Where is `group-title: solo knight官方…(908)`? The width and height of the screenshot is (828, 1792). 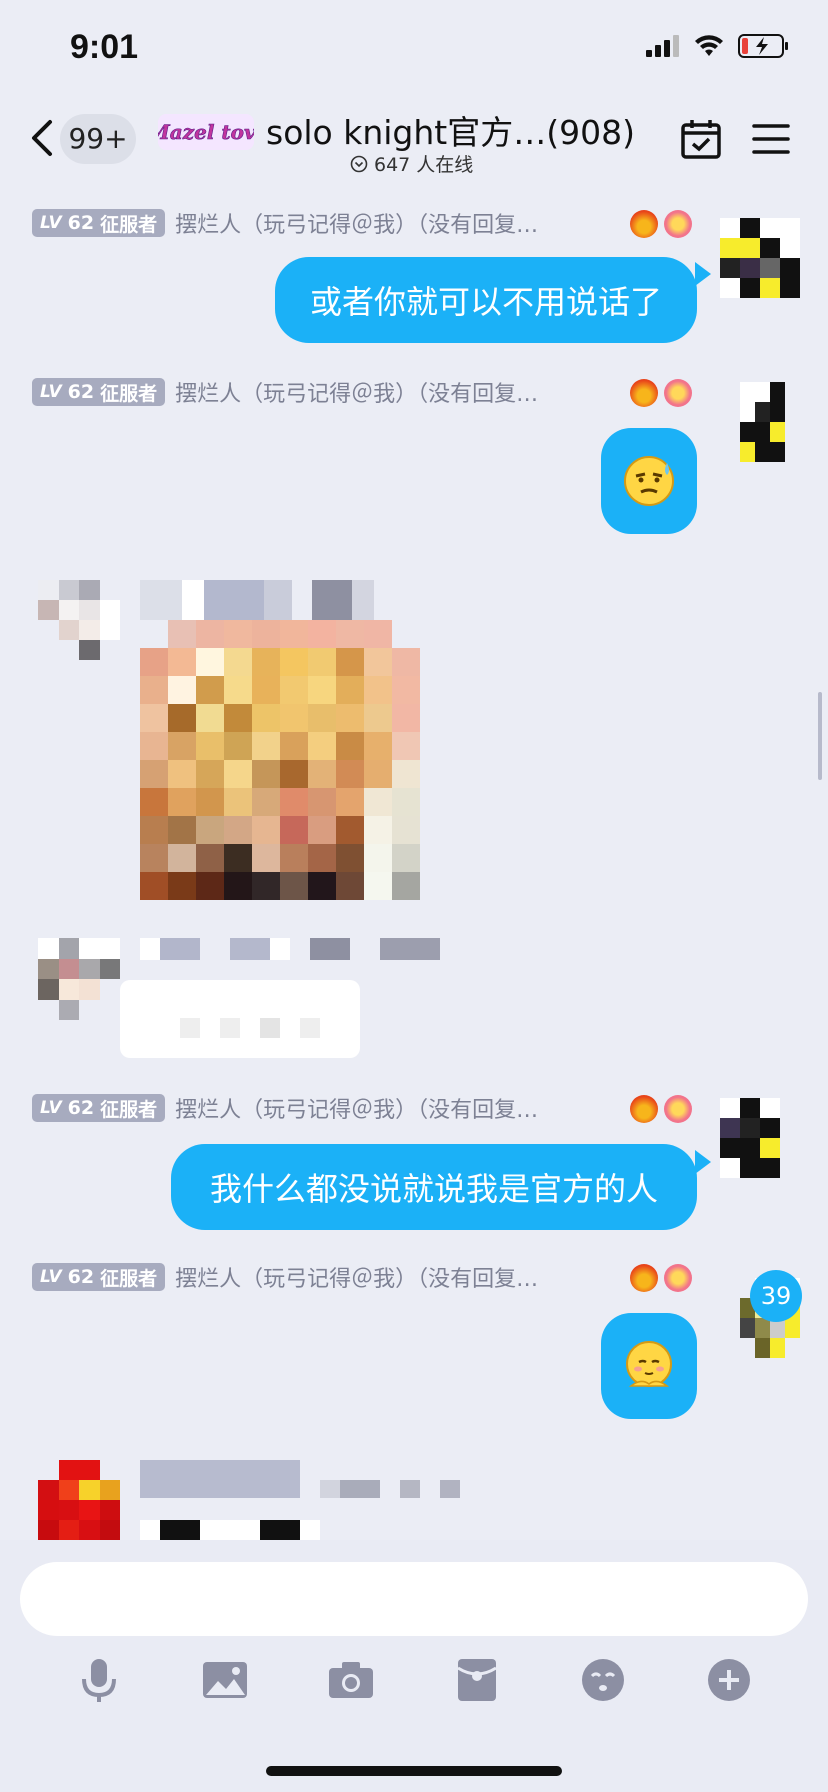
group-title: solo knight官方…(908) is located at coordinates (450, 130).